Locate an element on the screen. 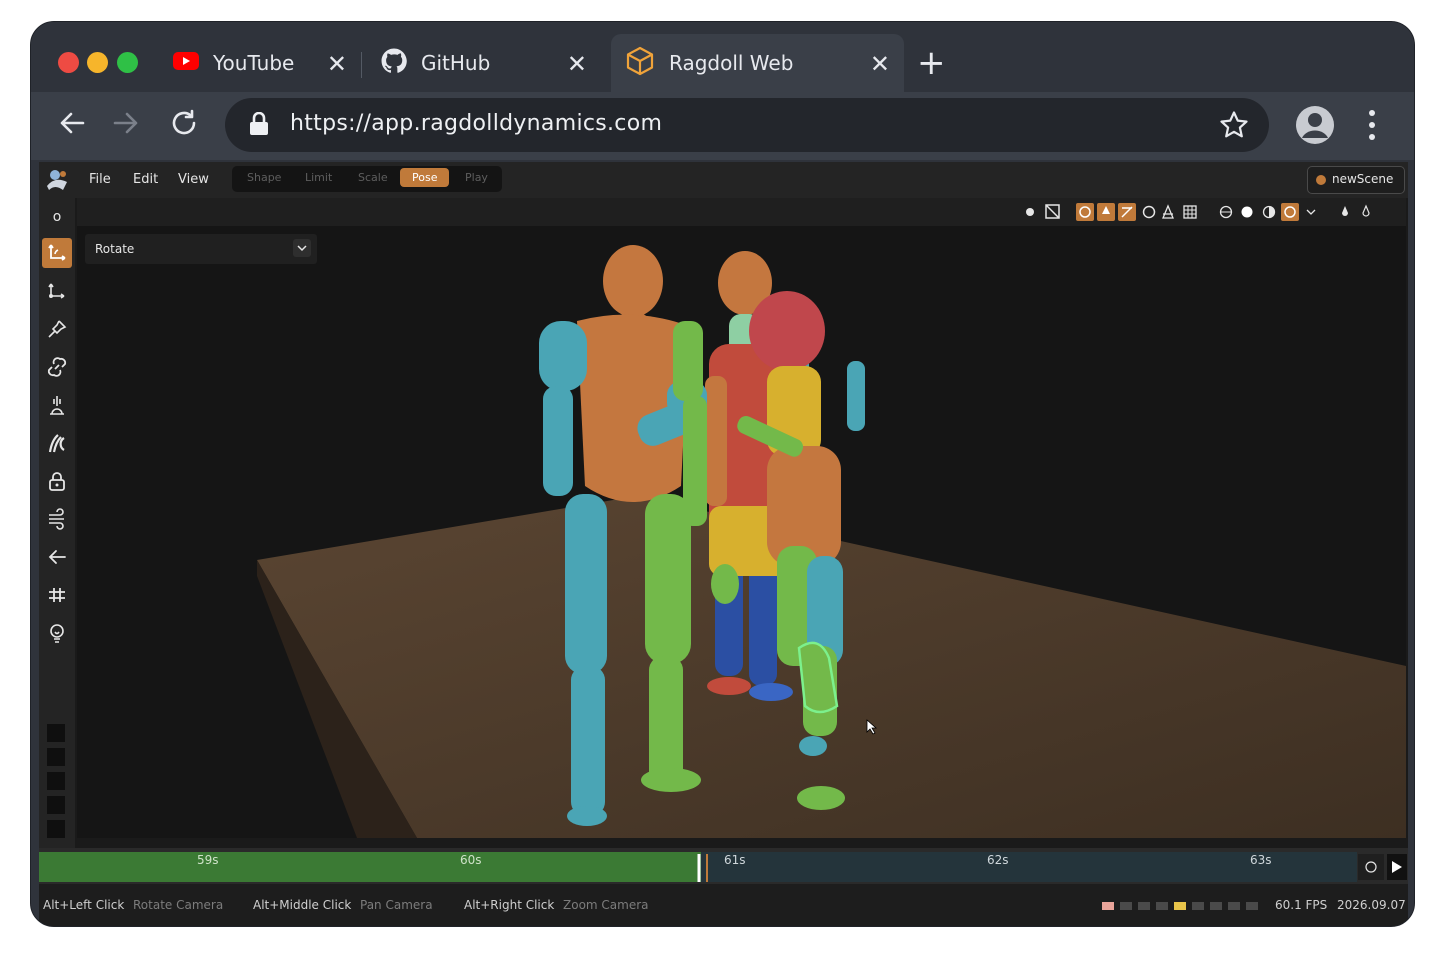  timeline-history-button is located at coordinates (1371, 867).